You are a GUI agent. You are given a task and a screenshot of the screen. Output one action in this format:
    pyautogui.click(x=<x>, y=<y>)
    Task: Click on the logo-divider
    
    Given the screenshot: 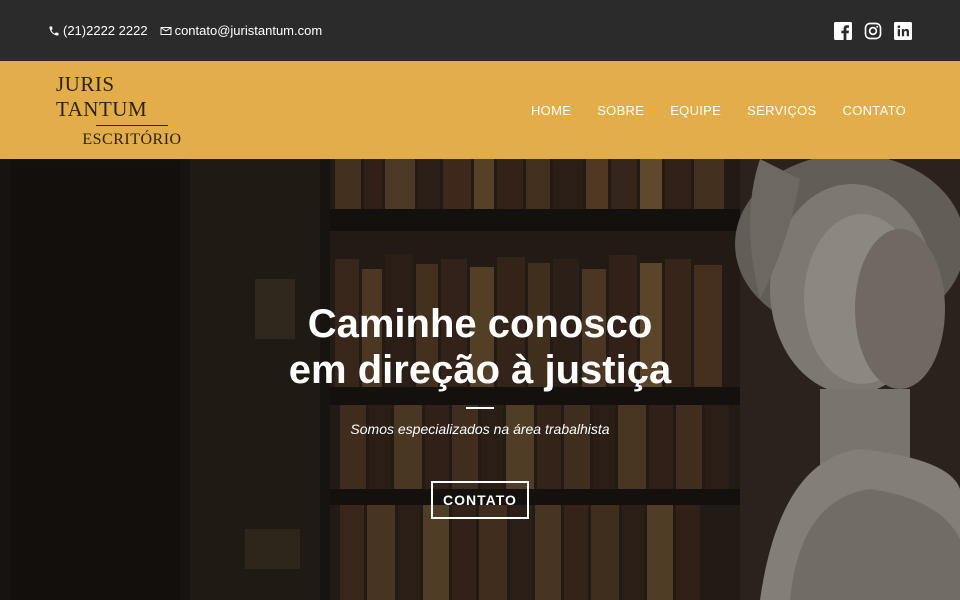 What is the action you would take?
    pyautogui.click(x=132, y=125)
    